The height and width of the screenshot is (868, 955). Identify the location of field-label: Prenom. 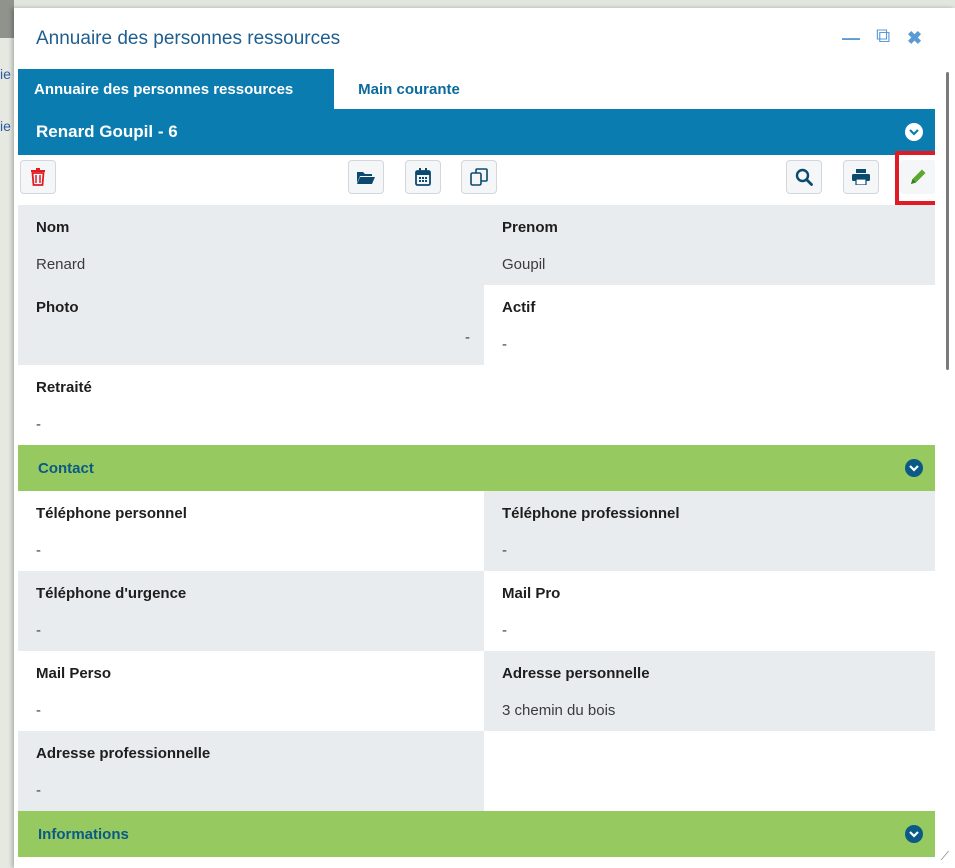
(530, 227).